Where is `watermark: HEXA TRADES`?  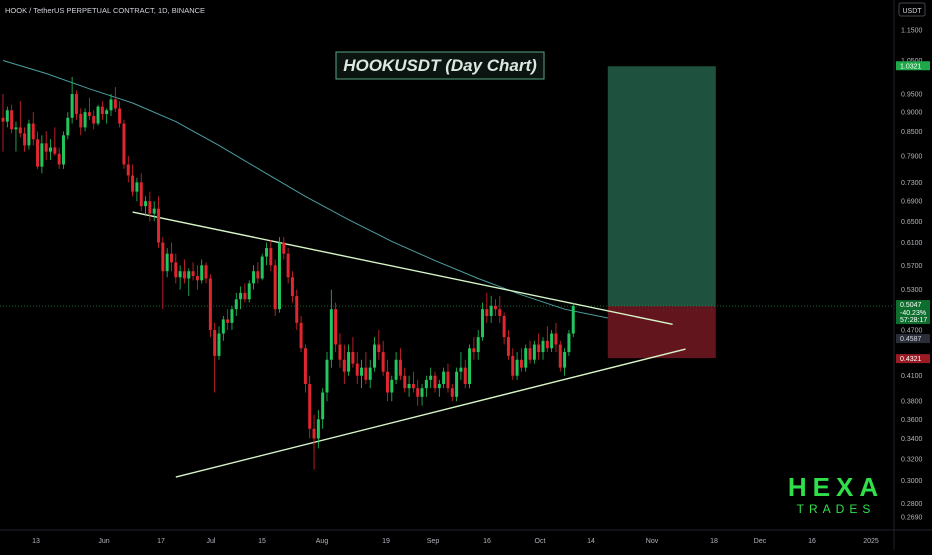
watermark: HEXA TRADES is located at coordinates (833, 494).